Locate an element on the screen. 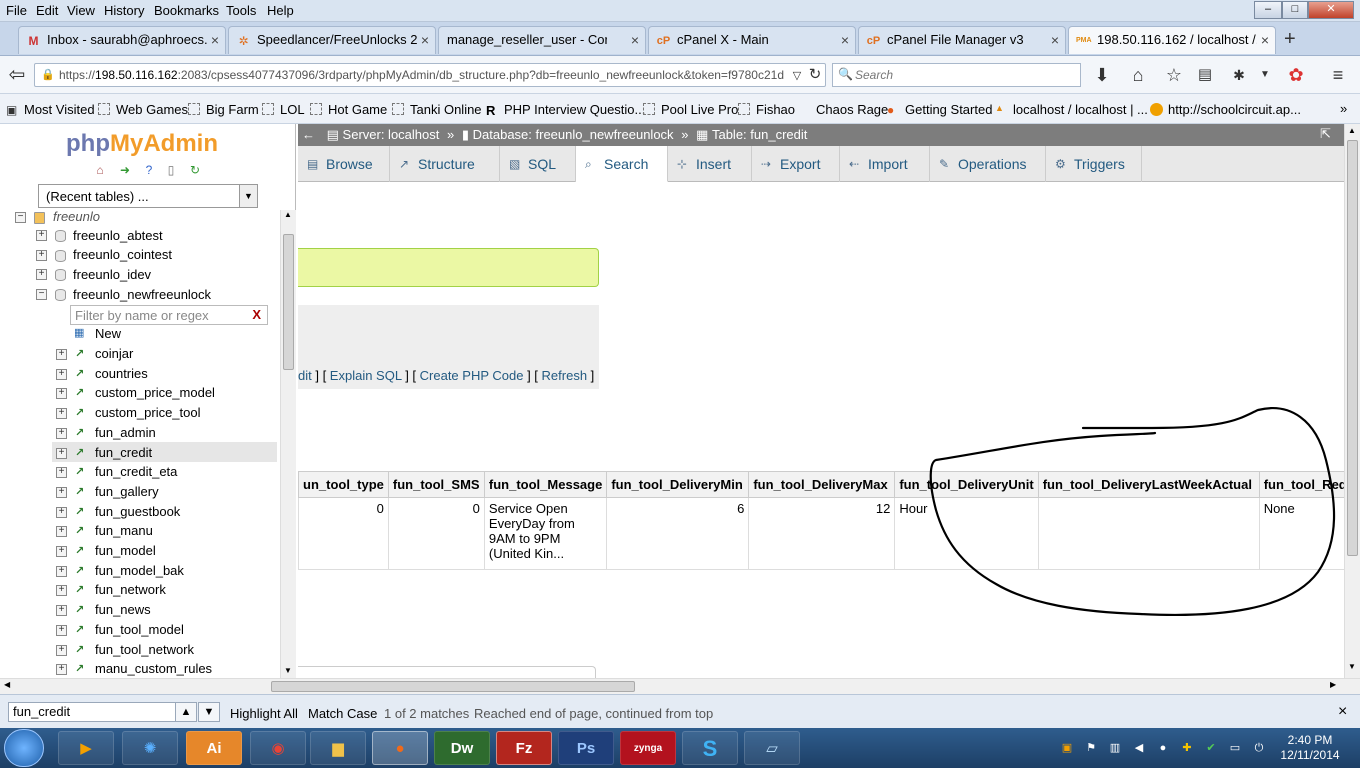  bookmark-item: Fishao is located at coordinates (766, 109).